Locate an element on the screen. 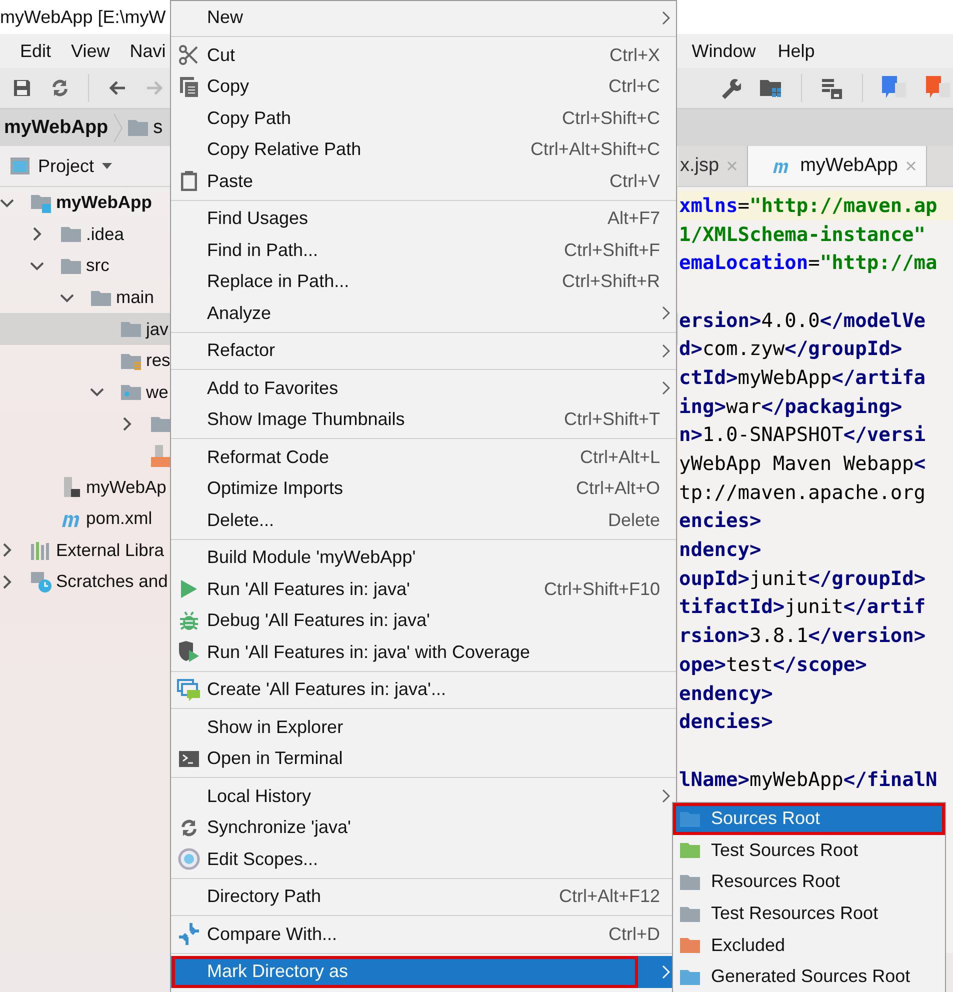  menu-item: Add to Favorites is located at coordinates (423, 388).